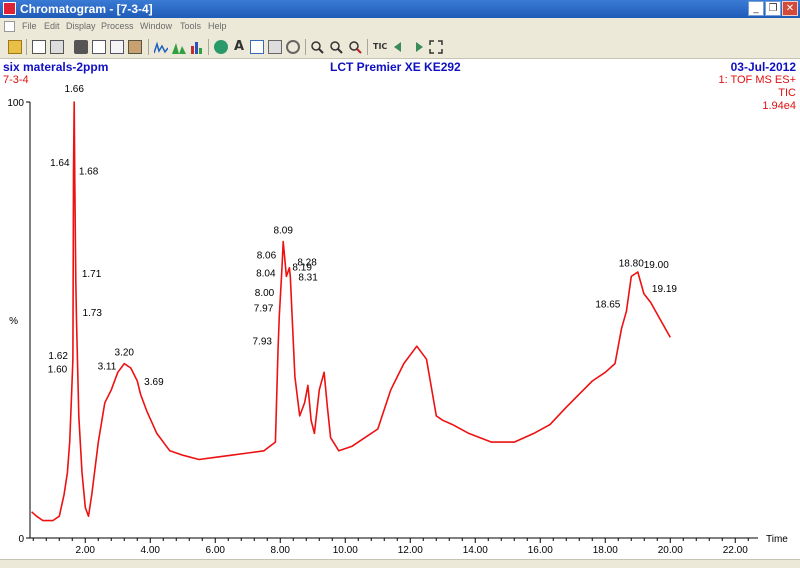 This screenshot has height=568, width=800. Describe the element at coordinates (607, 304) in the screenshot. I see `peak-label: 18.65` at that location.